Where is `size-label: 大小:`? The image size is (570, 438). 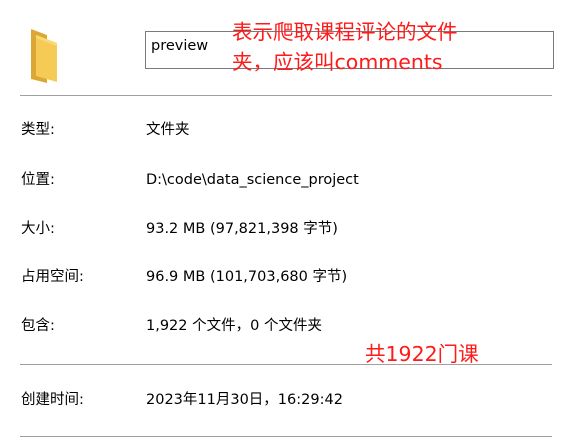 size-label: 大小: is located at coordinates (38, 229).